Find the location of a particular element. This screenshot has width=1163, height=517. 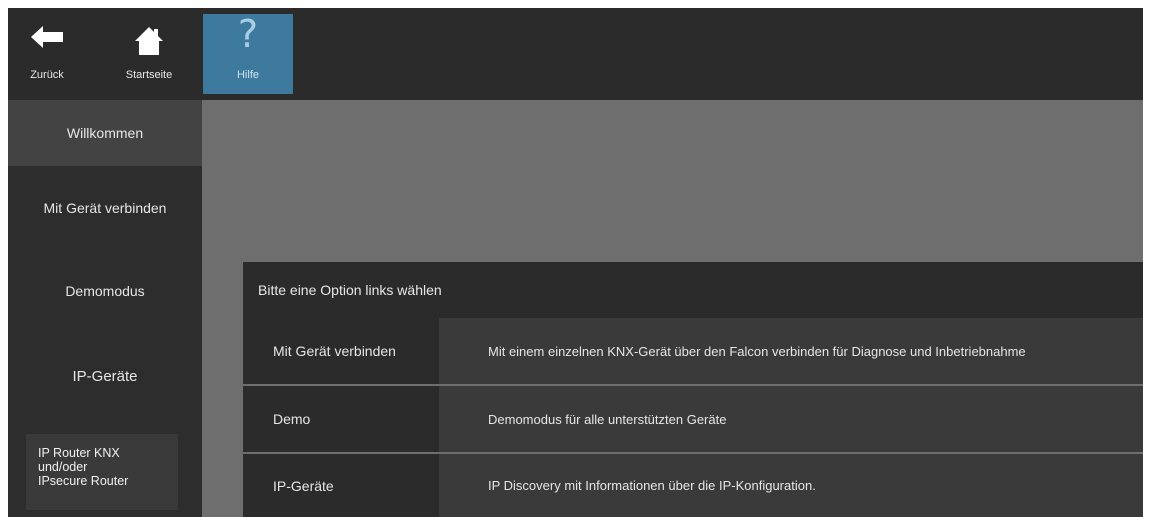

sidebar-item-demo-mode: Demomodus is located at coordinates (105, 291).